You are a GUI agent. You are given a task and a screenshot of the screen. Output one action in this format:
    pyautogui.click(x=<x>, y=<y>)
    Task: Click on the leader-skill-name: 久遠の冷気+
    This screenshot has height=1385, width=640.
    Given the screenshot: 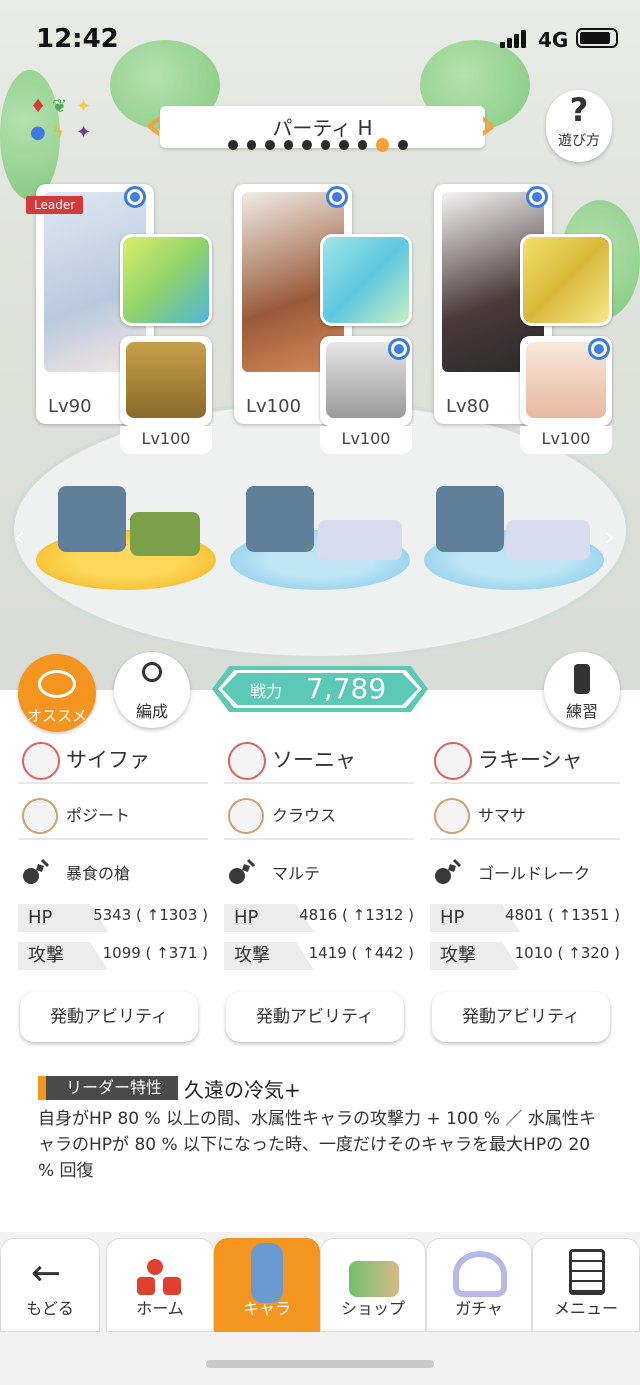 What is the action you would take?
    pyautogui.click(x=242, y=1090)
    